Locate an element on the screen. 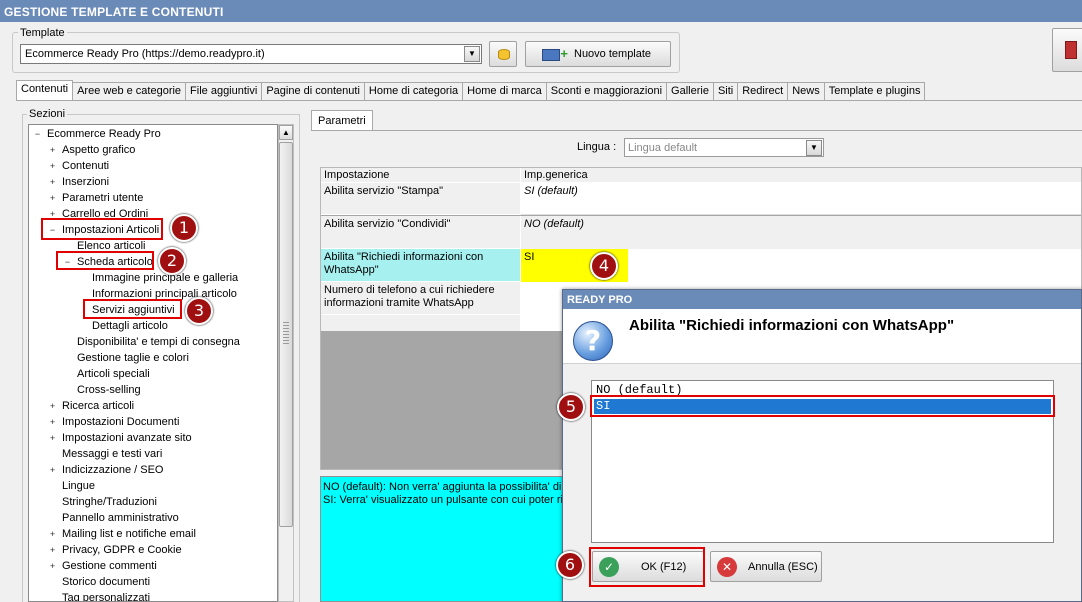 The height and width of the screenshot is (602, 1082). tree-item-label: Inserzioni is located at coordinates (86, 182).